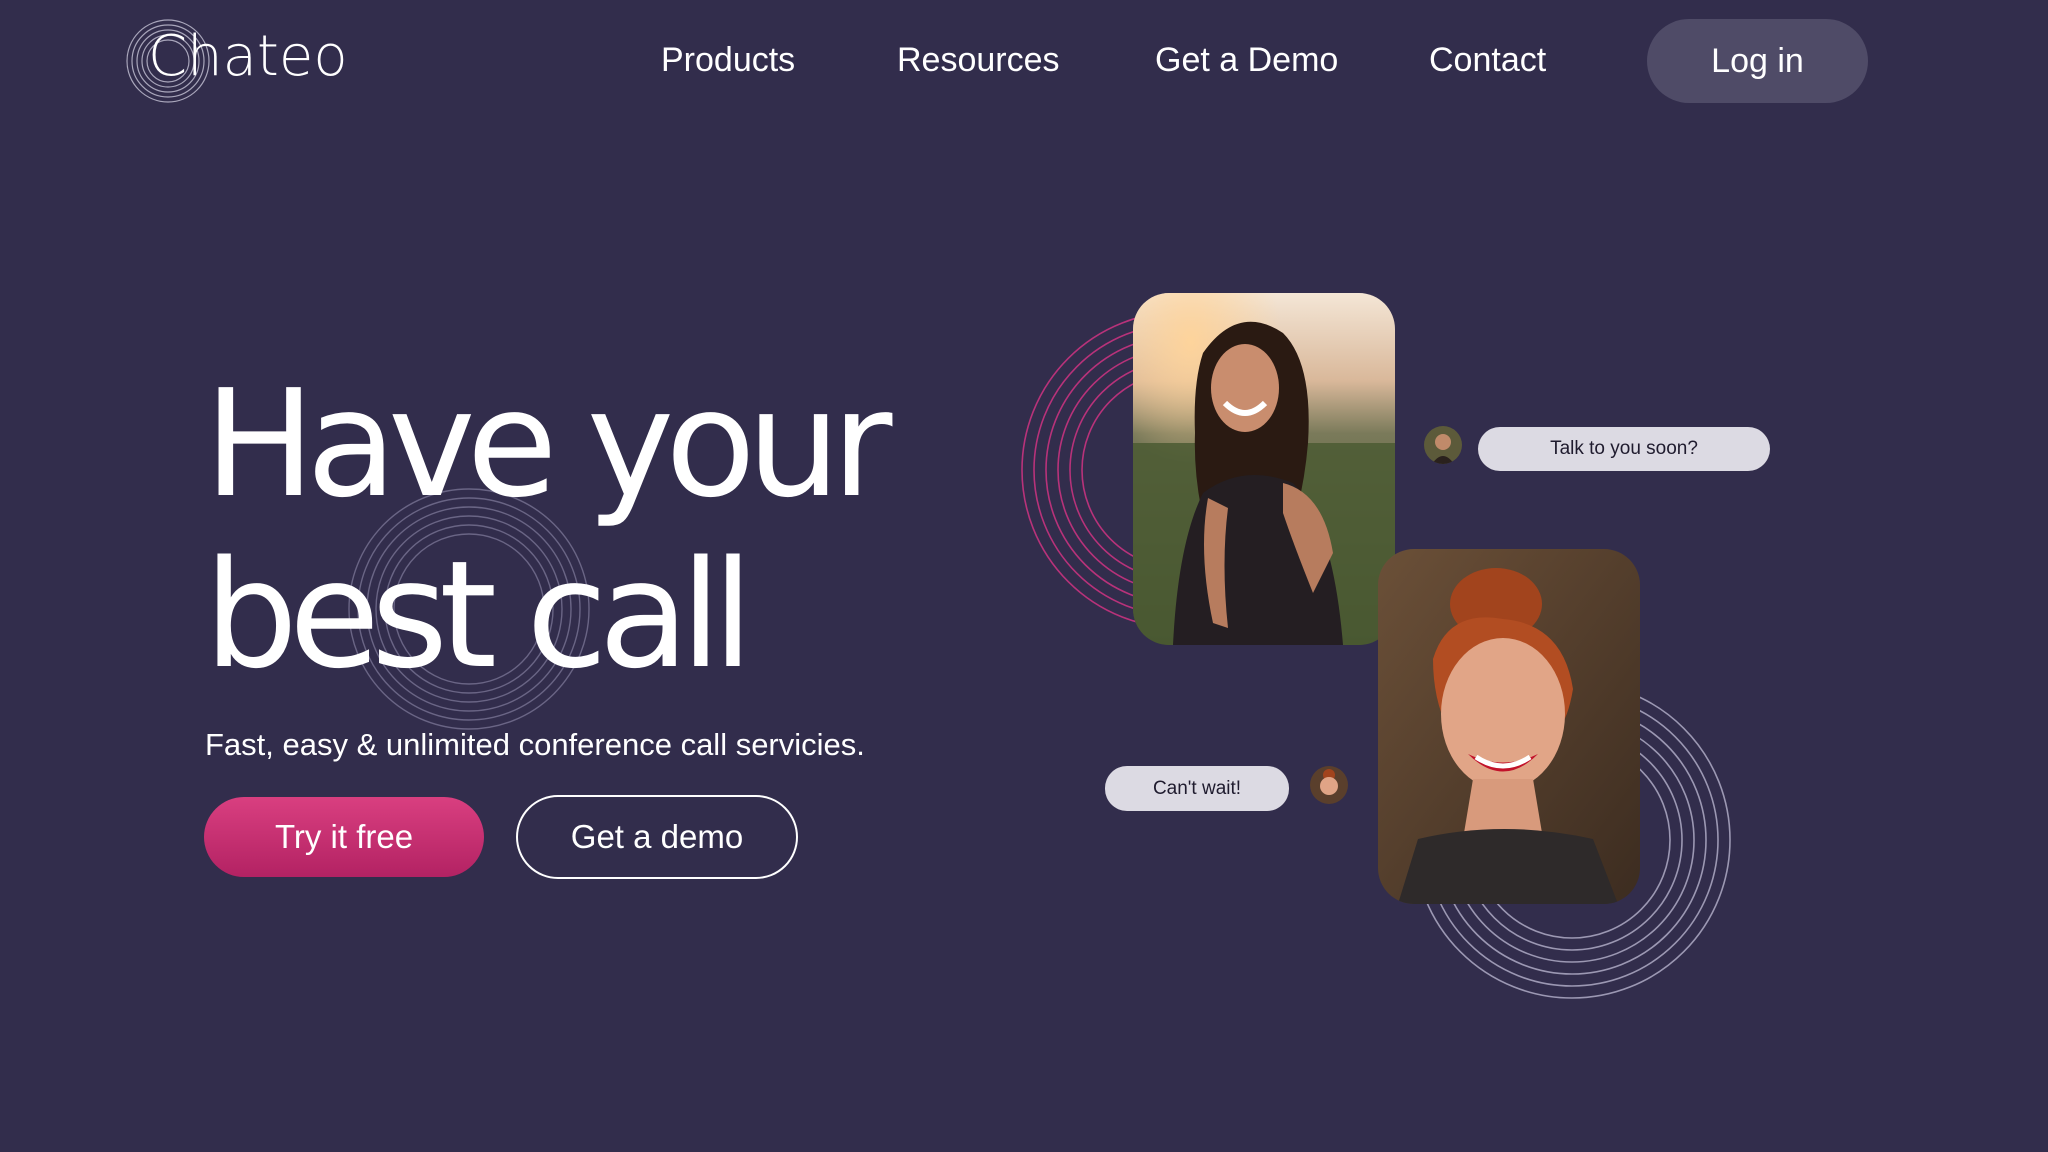 This screenshot has height=1152, width=2048. I want to click on logo-text: Chateo, so click(248, 56).